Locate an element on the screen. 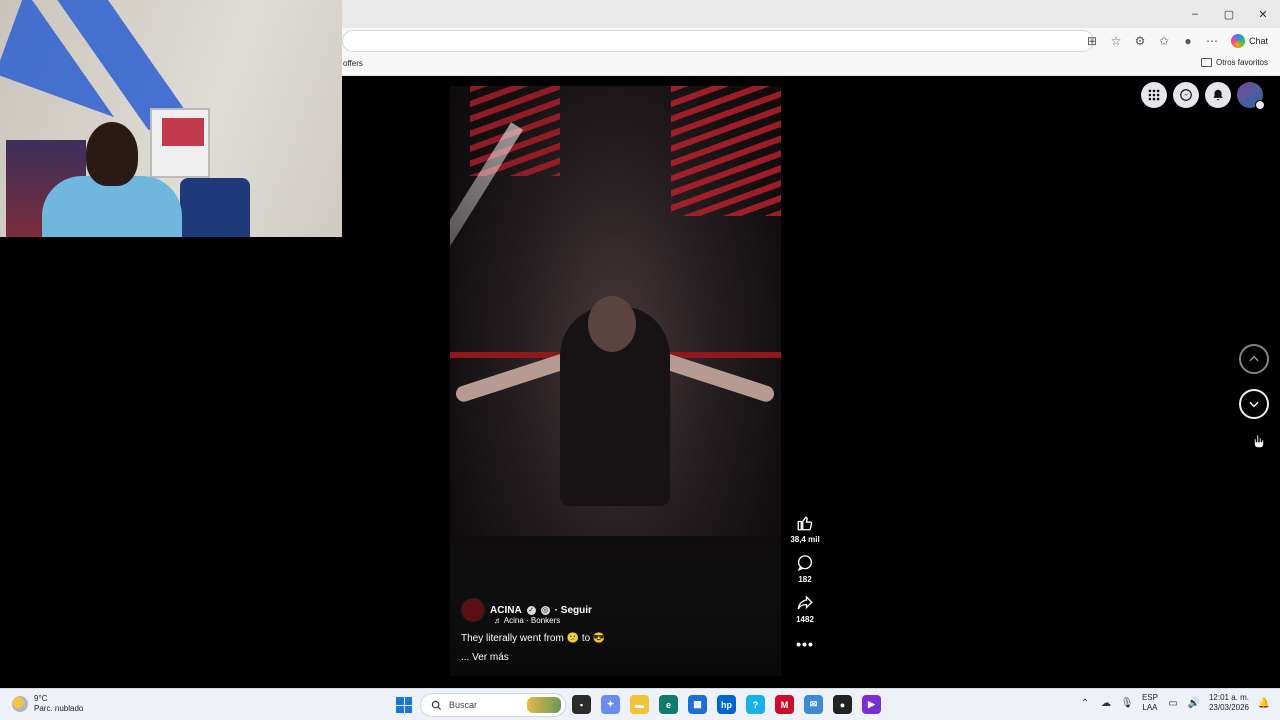  outlook-app-icon: ✉ is located at coordinates (813, 704).